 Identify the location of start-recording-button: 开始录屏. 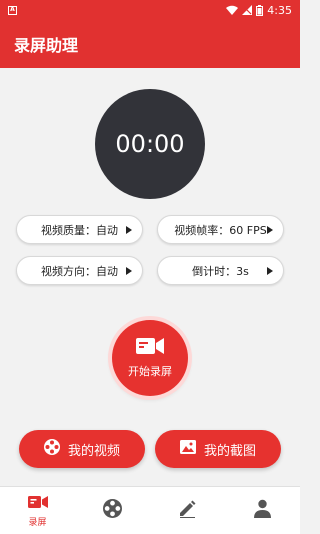
(150, 358).